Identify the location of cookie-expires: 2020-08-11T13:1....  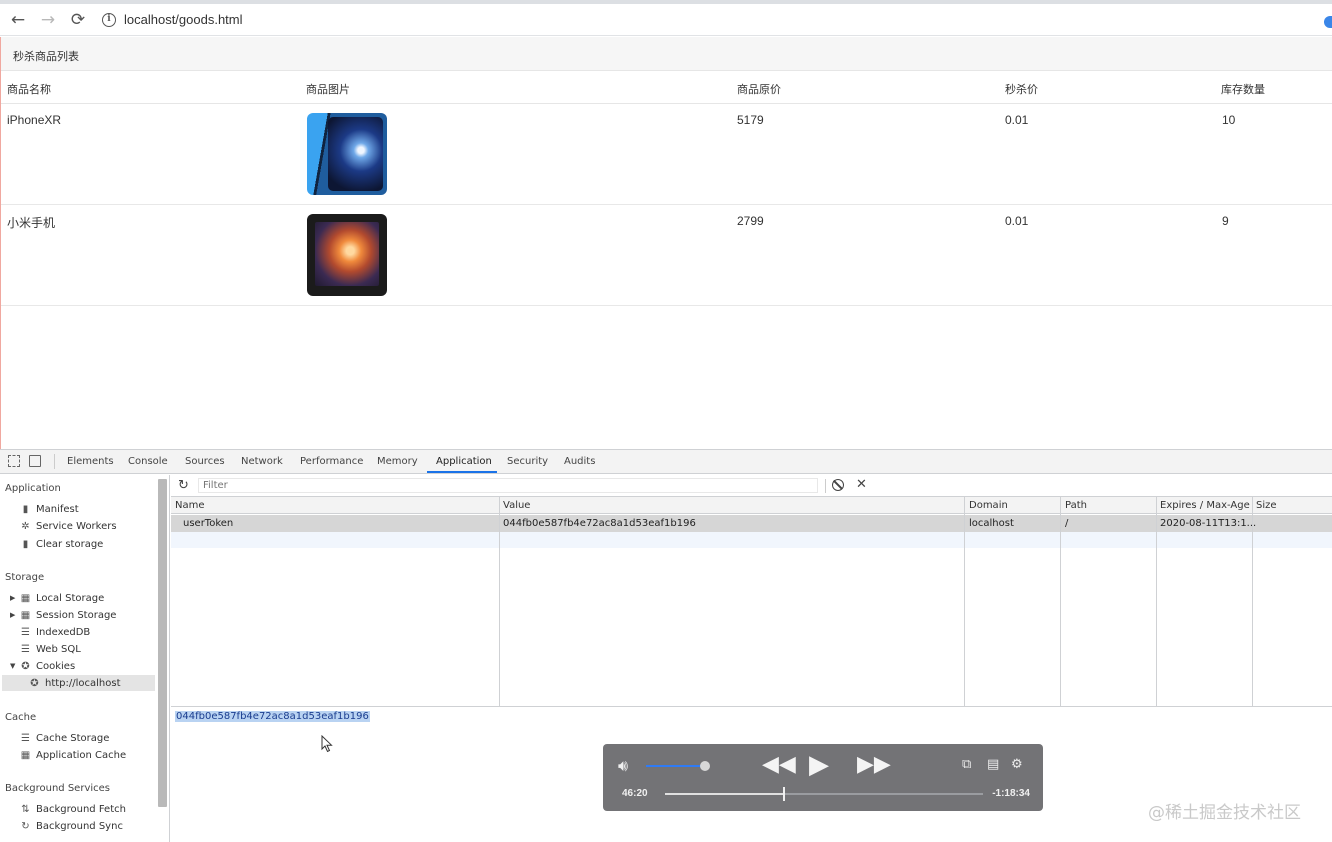
(1208, 523).